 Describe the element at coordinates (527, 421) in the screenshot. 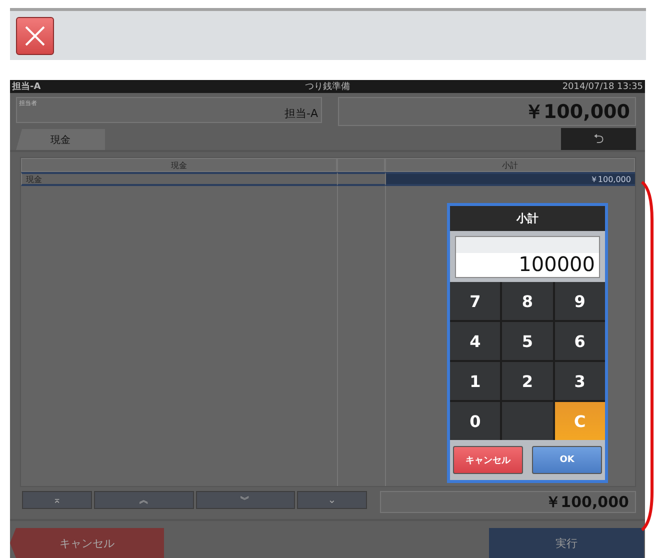

I see `blank-key` at that location.